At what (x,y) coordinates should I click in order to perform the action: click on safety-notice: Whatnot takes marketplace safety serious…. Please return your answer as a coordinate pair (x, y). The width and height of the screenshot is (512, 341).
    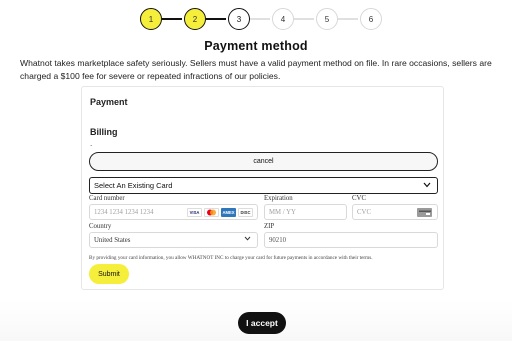
    Looking at the image, I should click on (256, 69).